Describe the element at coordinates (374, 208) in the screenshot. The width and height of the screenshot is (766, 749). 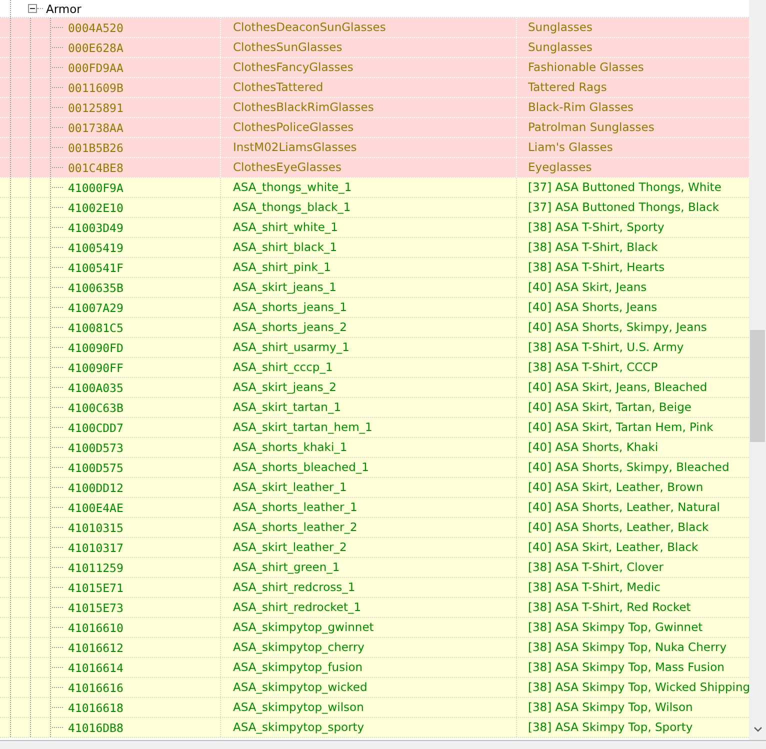
I see `record-row: 41002E10 ASA_thongs_black_1 [37] ASA Buttoned Thongs, Black` at that location.